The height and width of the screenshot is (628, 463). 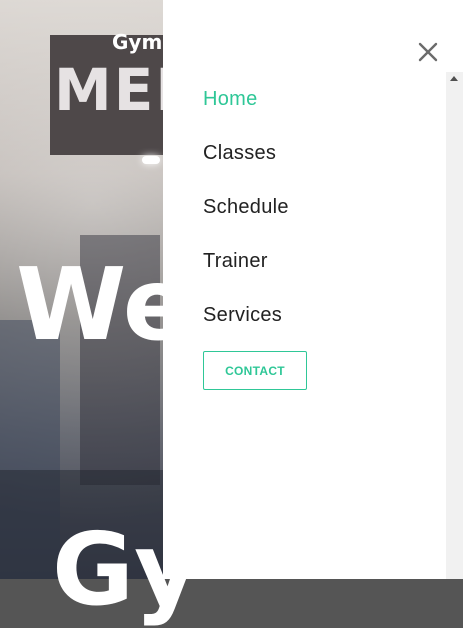 I want to click on menu-item-services: Services, so click(x=246, y=327).